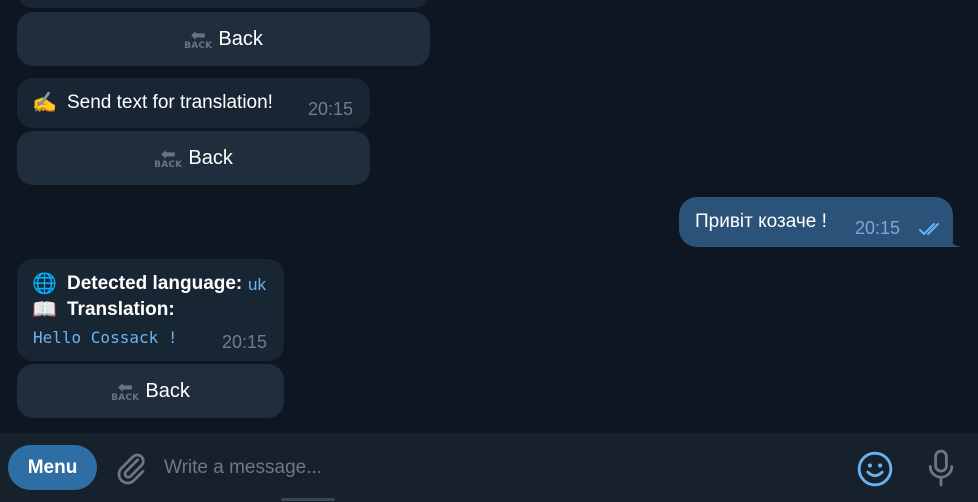 This screenshot has width=978, height=502. Describe the element at coordinates (105, 337) in the screenshot. I see `translation-text: Hello Cossack !` at that location.